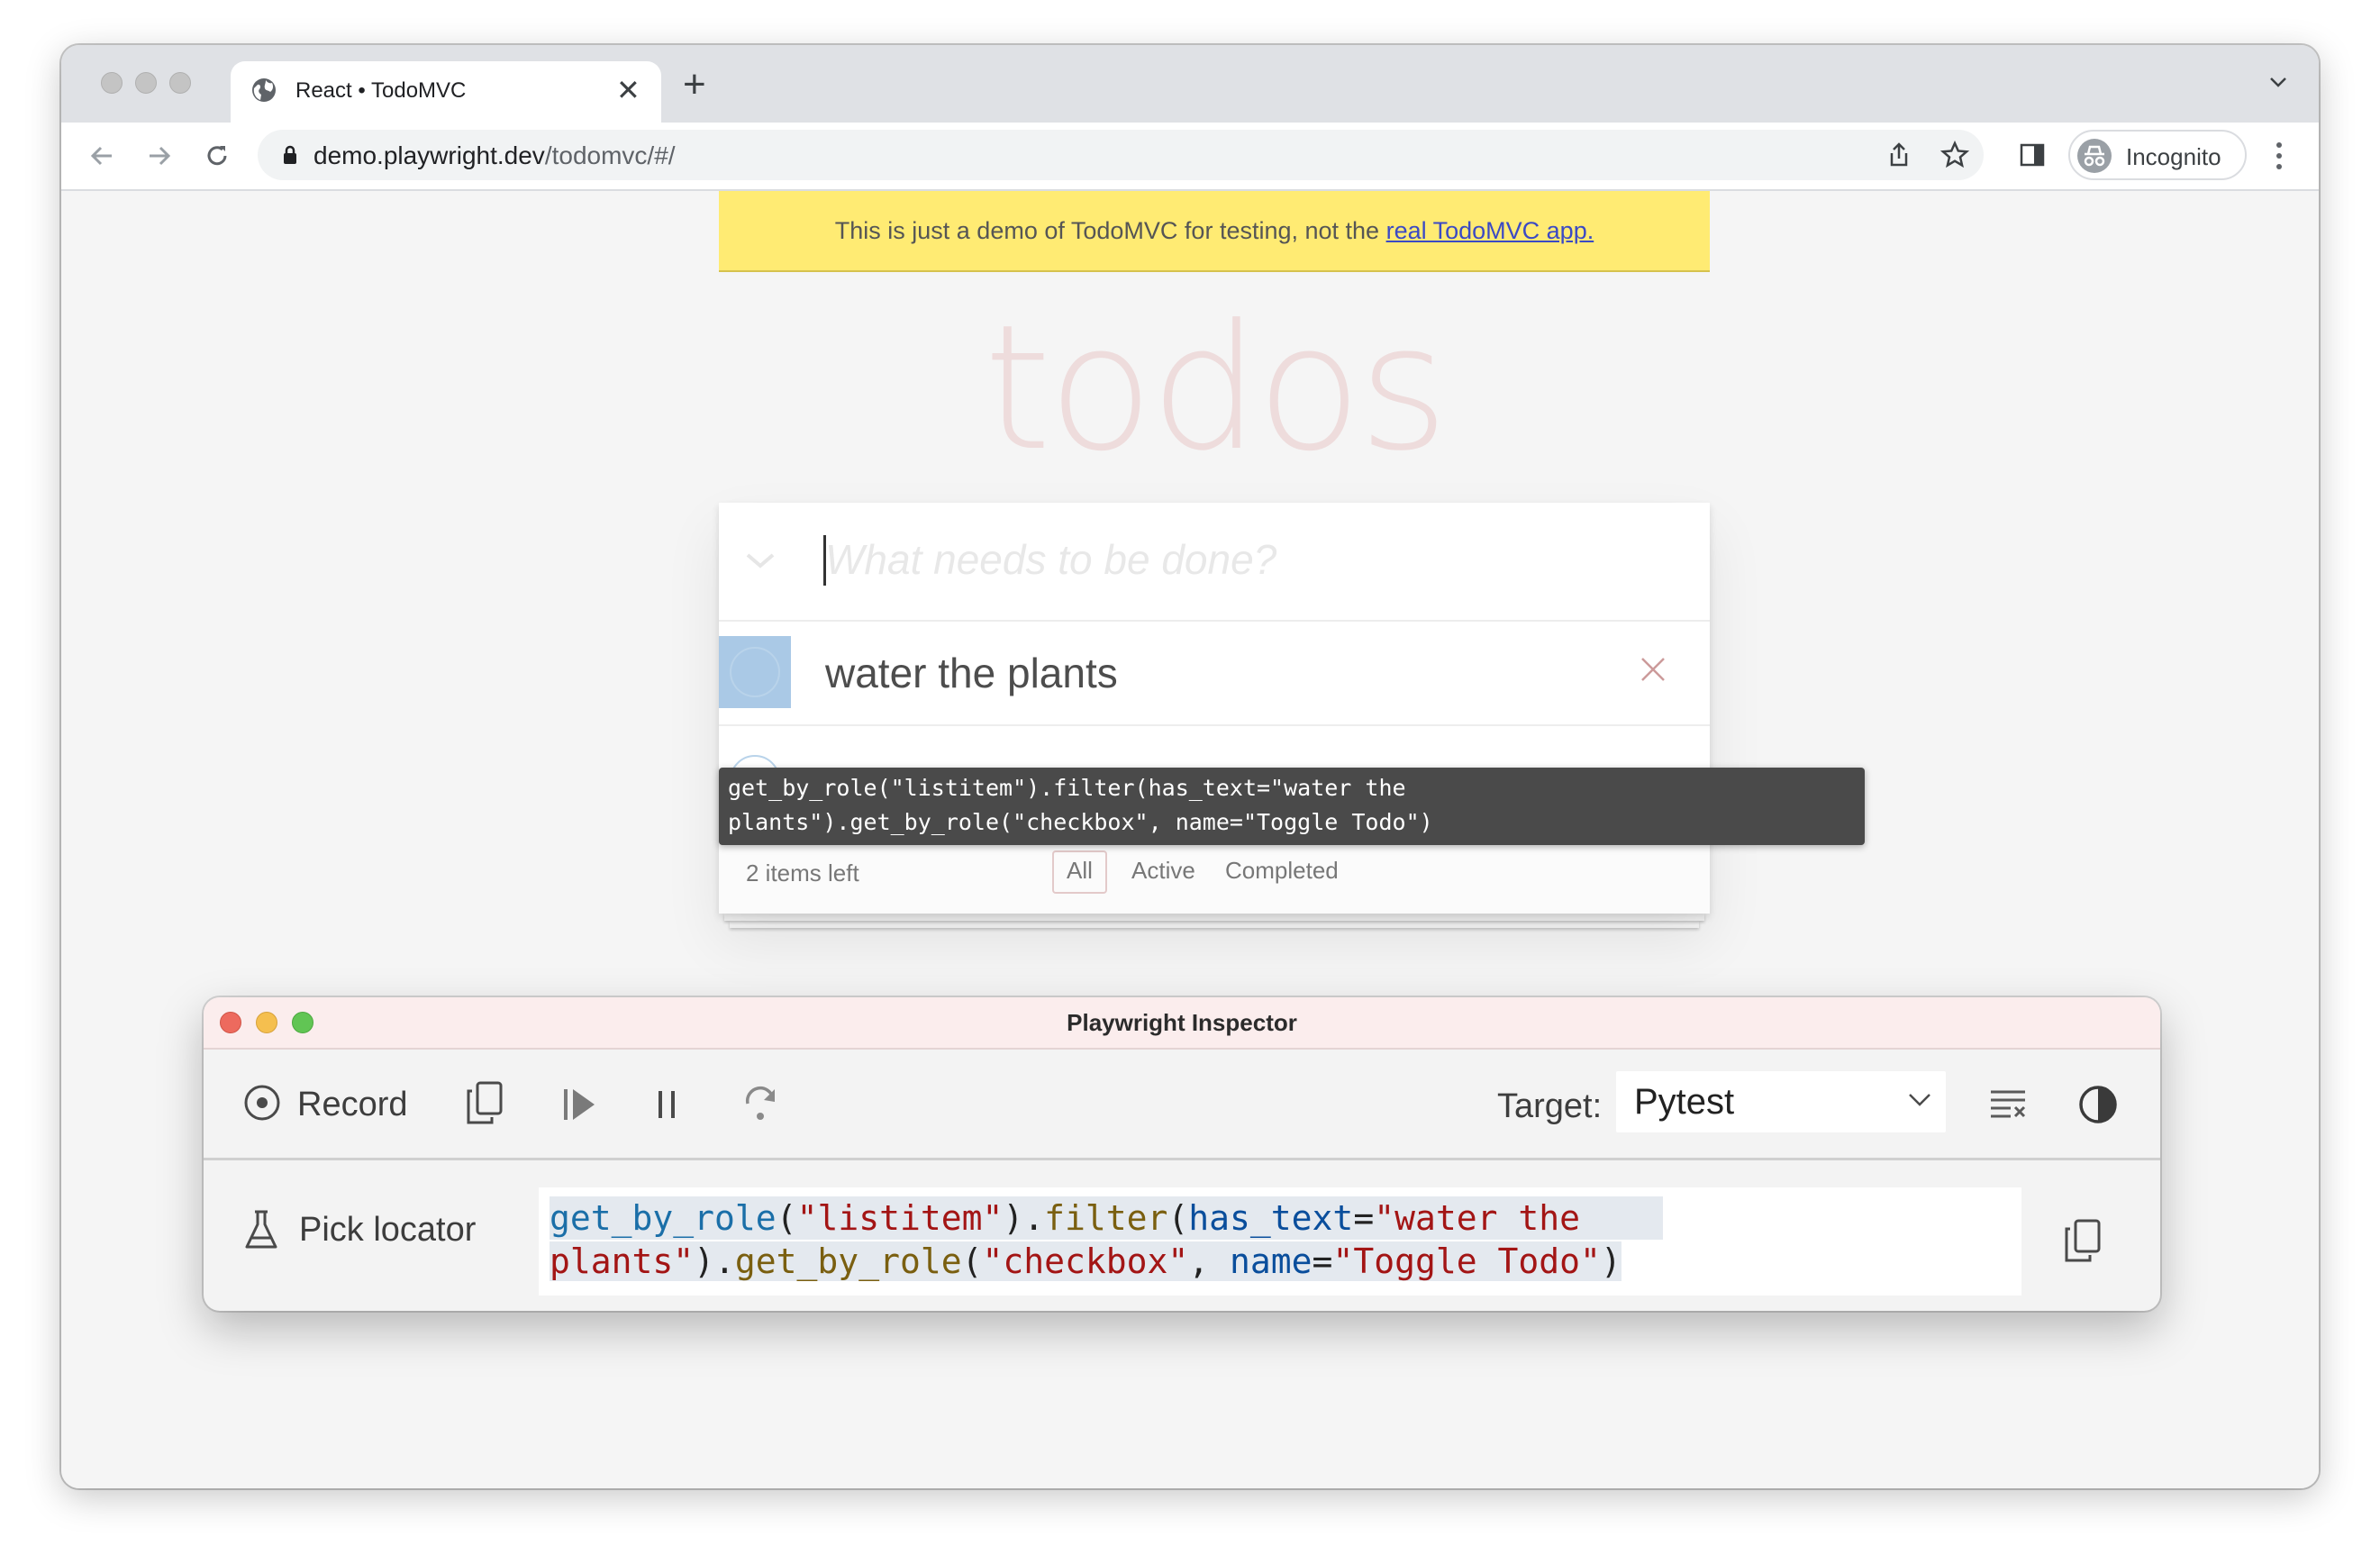 This screenshot has height=1564, width=2380. Describe the element at coordinates (667, 1104) in the screenshot. I see `pause-icon` at that location.